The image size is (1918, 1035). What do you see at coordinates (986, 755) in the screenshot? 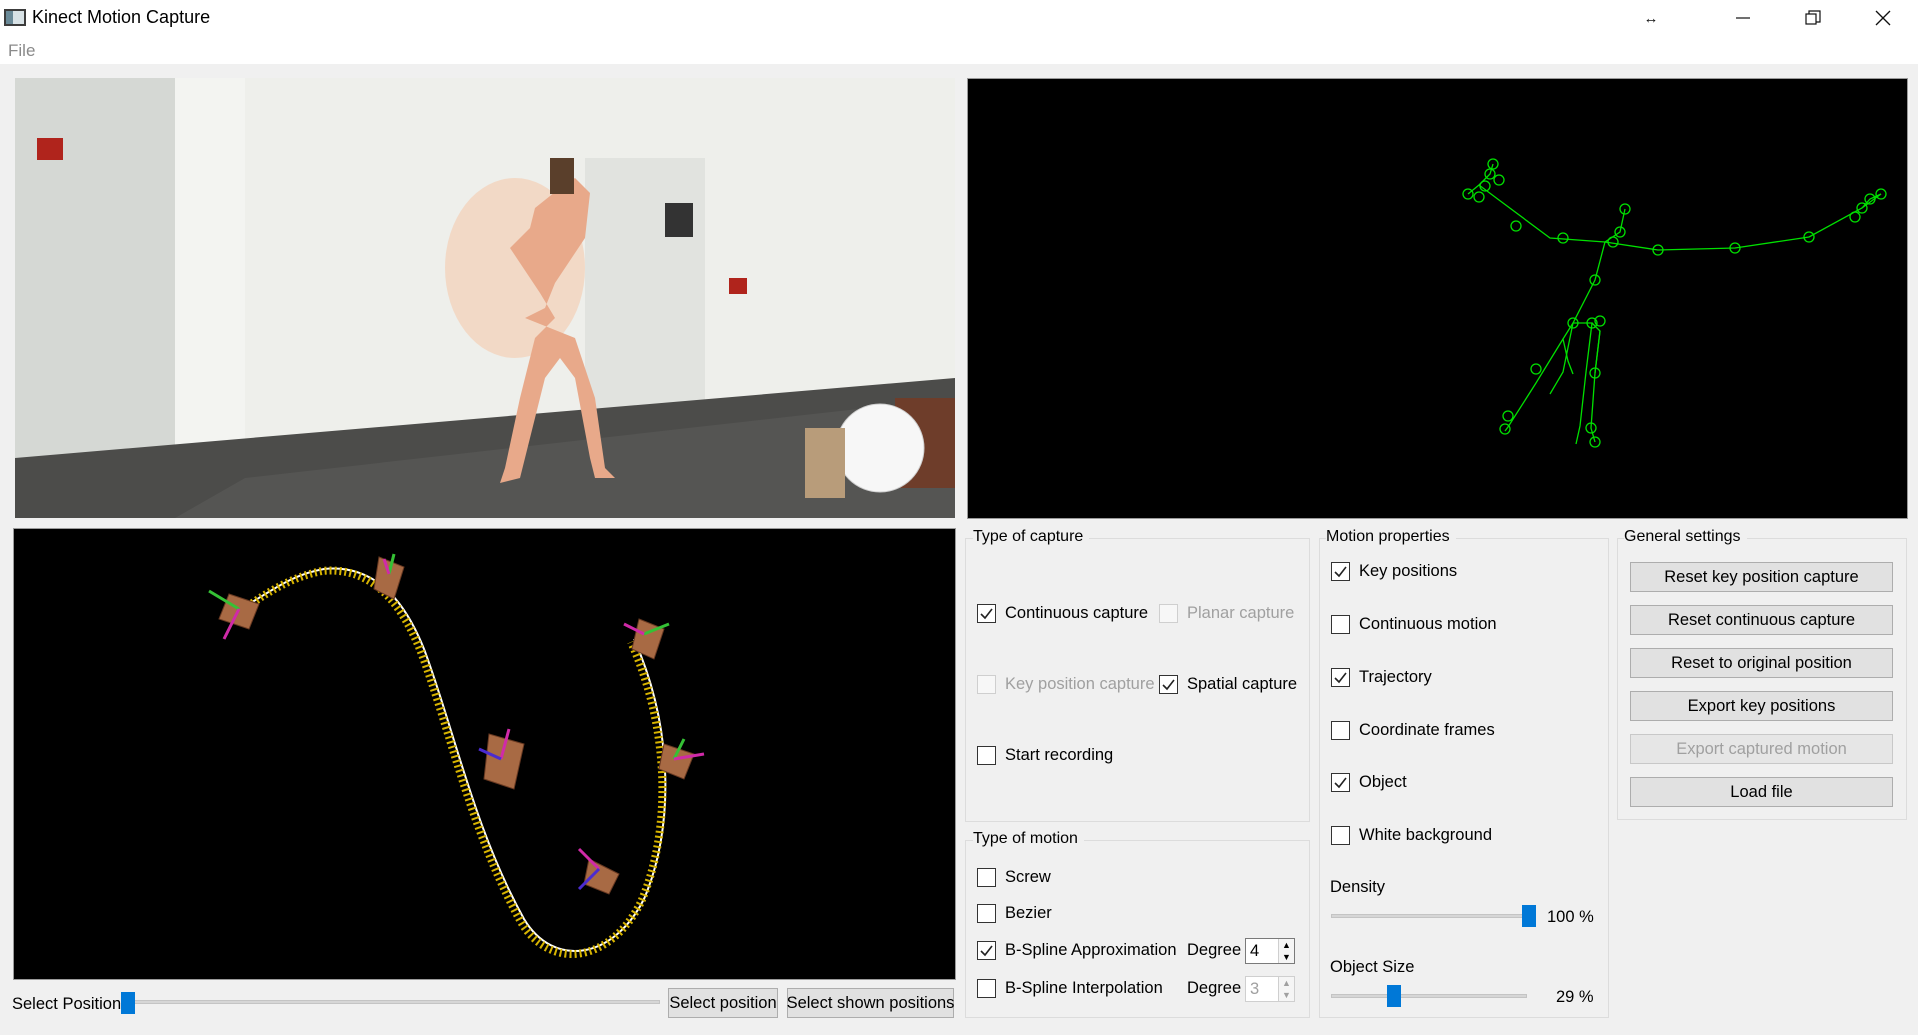
I see `start-recording-checkbox` at bounding box center [986, 755].